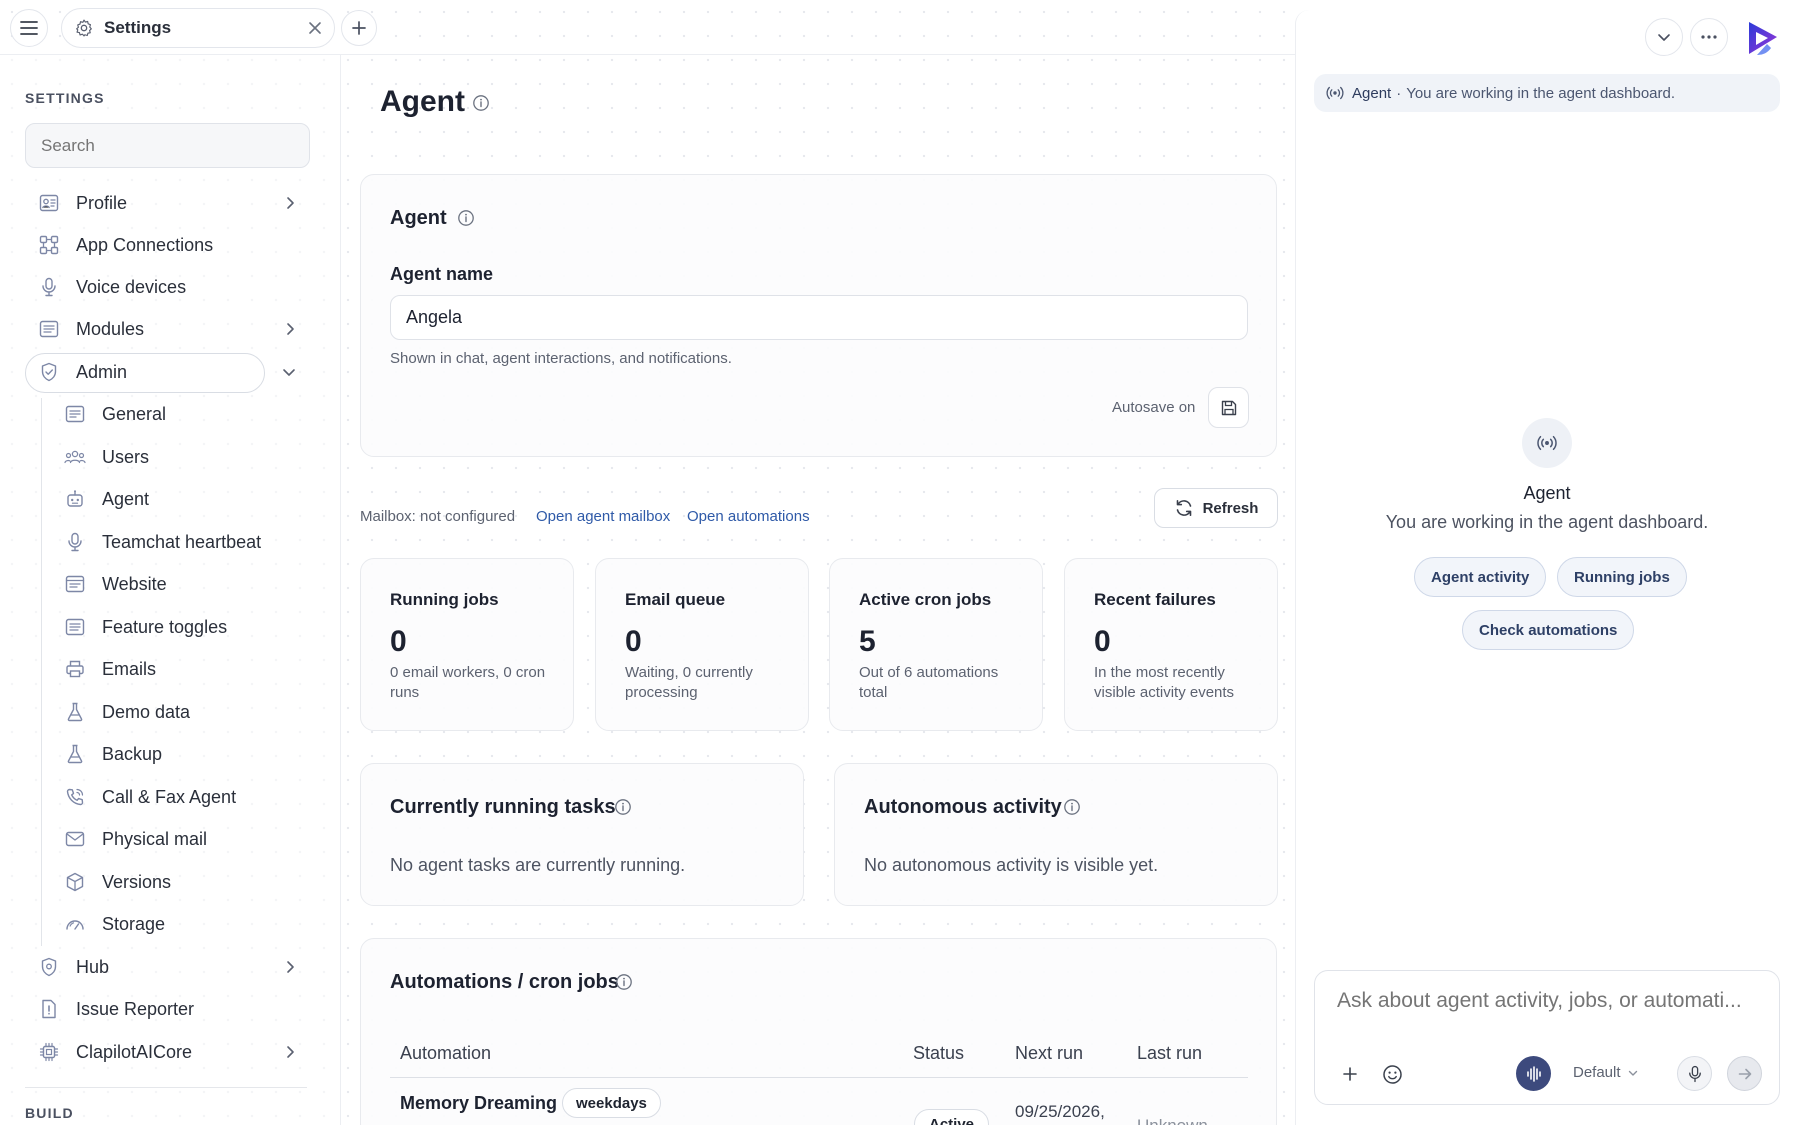  Describe the element at coordinates (127, 712) in the screenshot. I see `sidebar-subitem-demo-data: Demo data` at that location.